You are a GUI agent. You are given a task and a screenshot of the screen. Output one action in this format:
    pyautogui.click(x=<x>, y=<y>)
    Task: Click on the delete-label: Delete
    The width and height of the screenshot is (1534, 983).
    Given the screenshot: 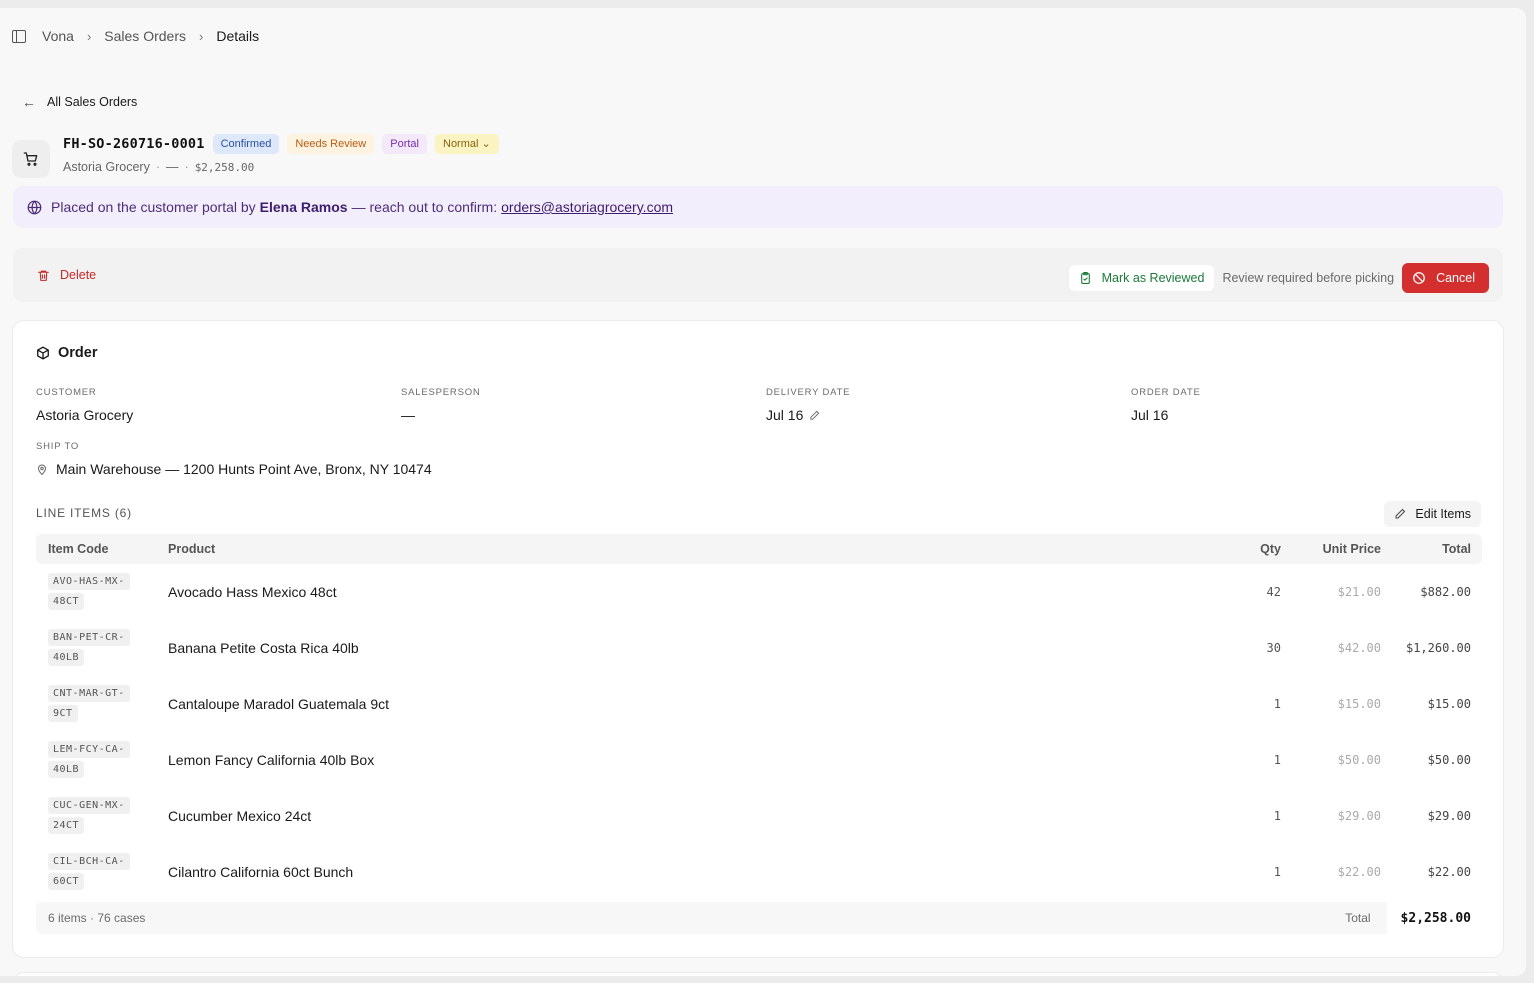 What is the action you would take?
    pyautogui.click(x=78, y=275)
    